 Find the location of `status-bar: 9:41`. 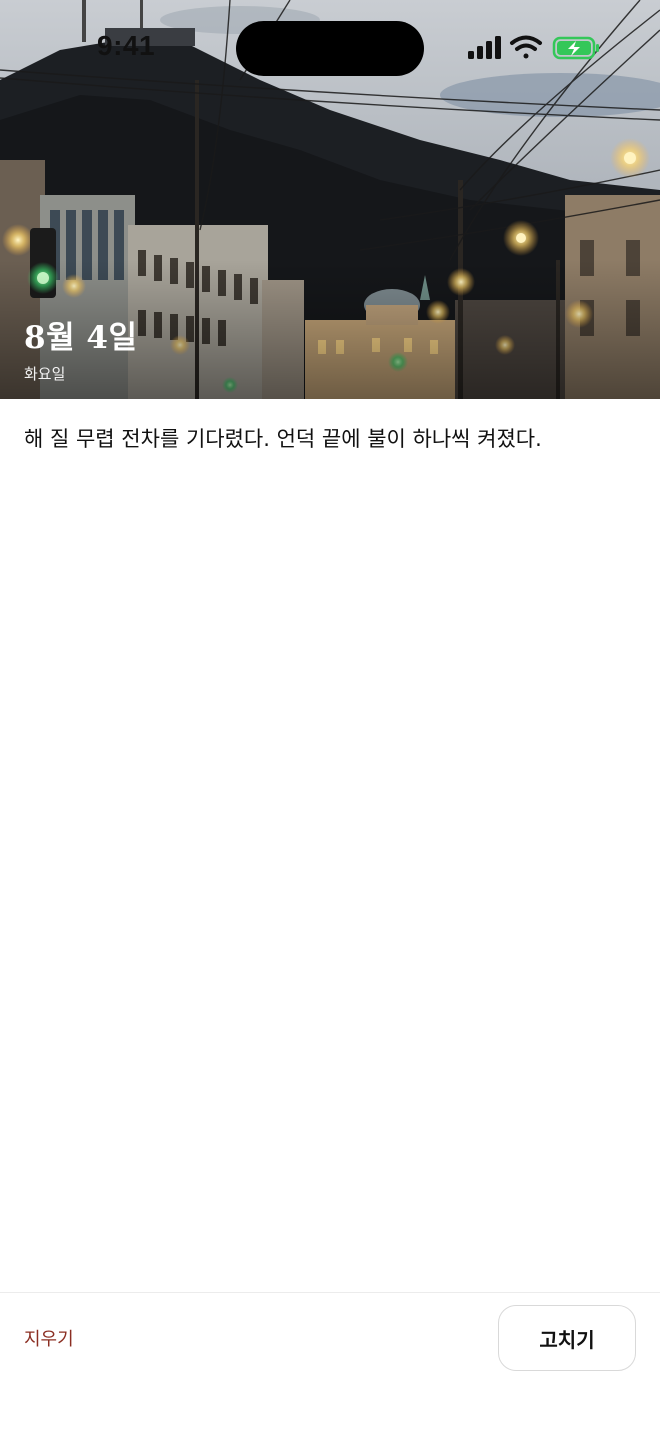

status-bar: 9:41 is located at coordinates (330, 48).